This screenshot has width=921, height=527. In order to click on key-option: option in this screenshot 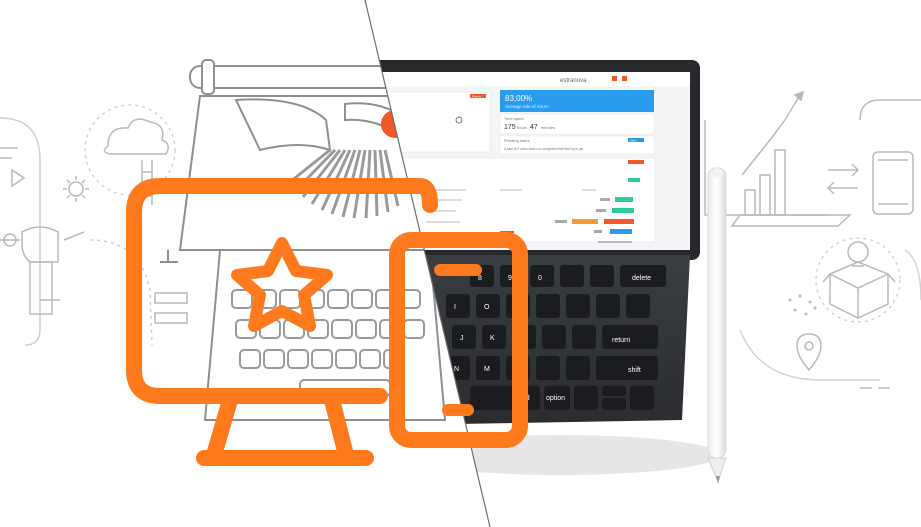, I will do `click(555, 398)`.